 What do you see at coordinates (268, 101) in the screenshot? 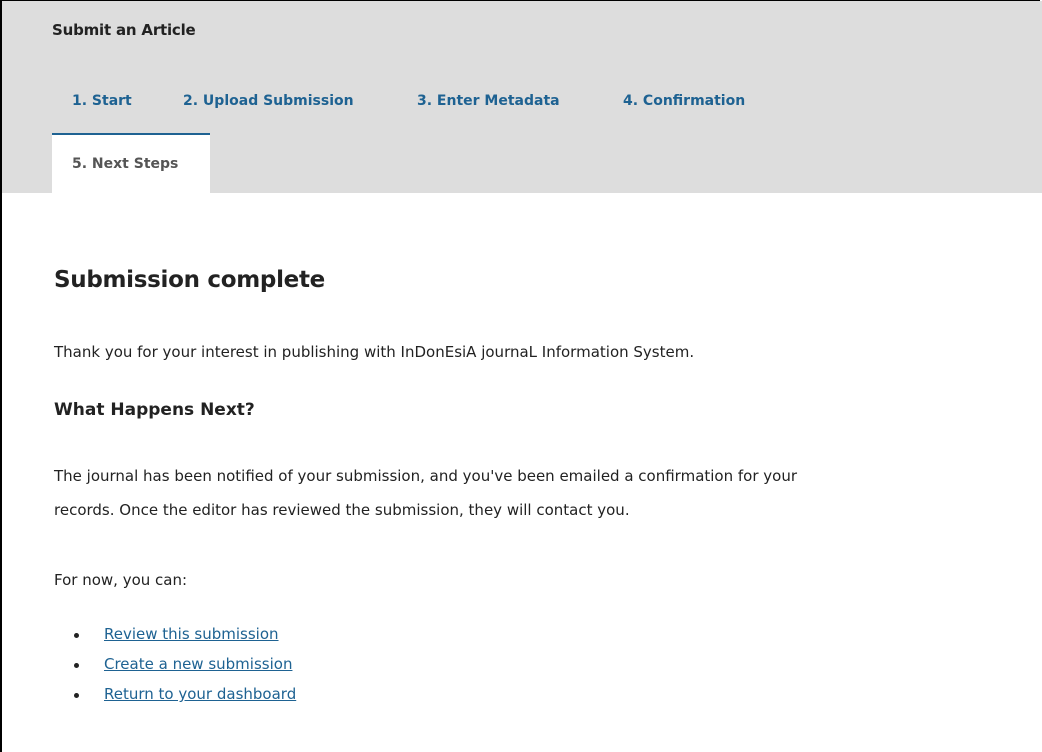
I see `tab-upload-submission: 2. Upload Submission` at bounding box center [268, 101].